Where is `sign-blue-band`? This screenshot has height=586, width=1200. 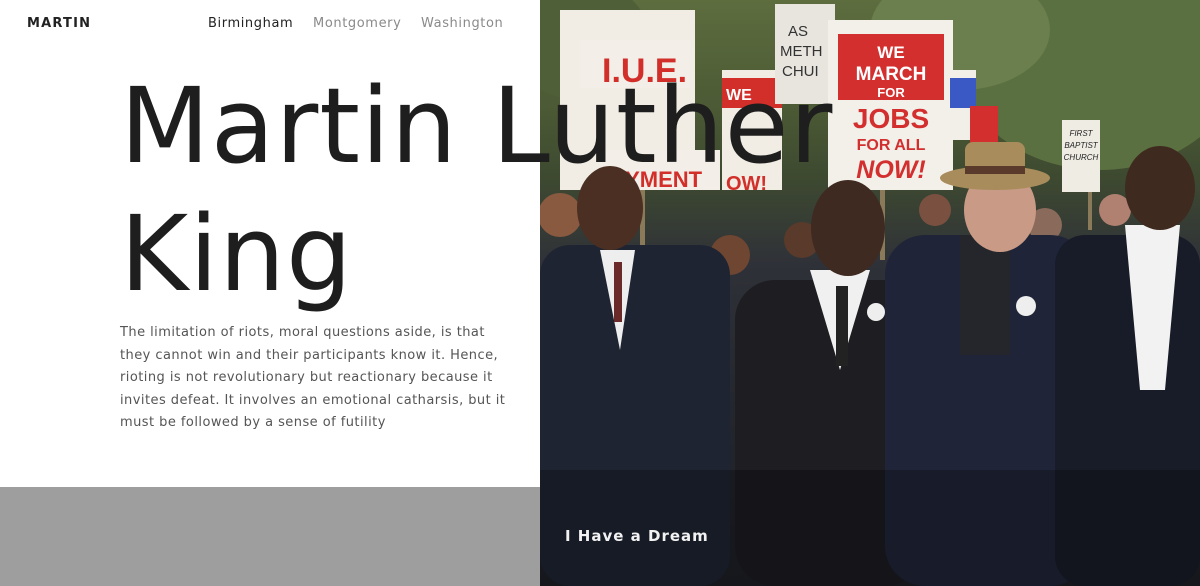
sign-blue-band is located at coordinates (963, 93).